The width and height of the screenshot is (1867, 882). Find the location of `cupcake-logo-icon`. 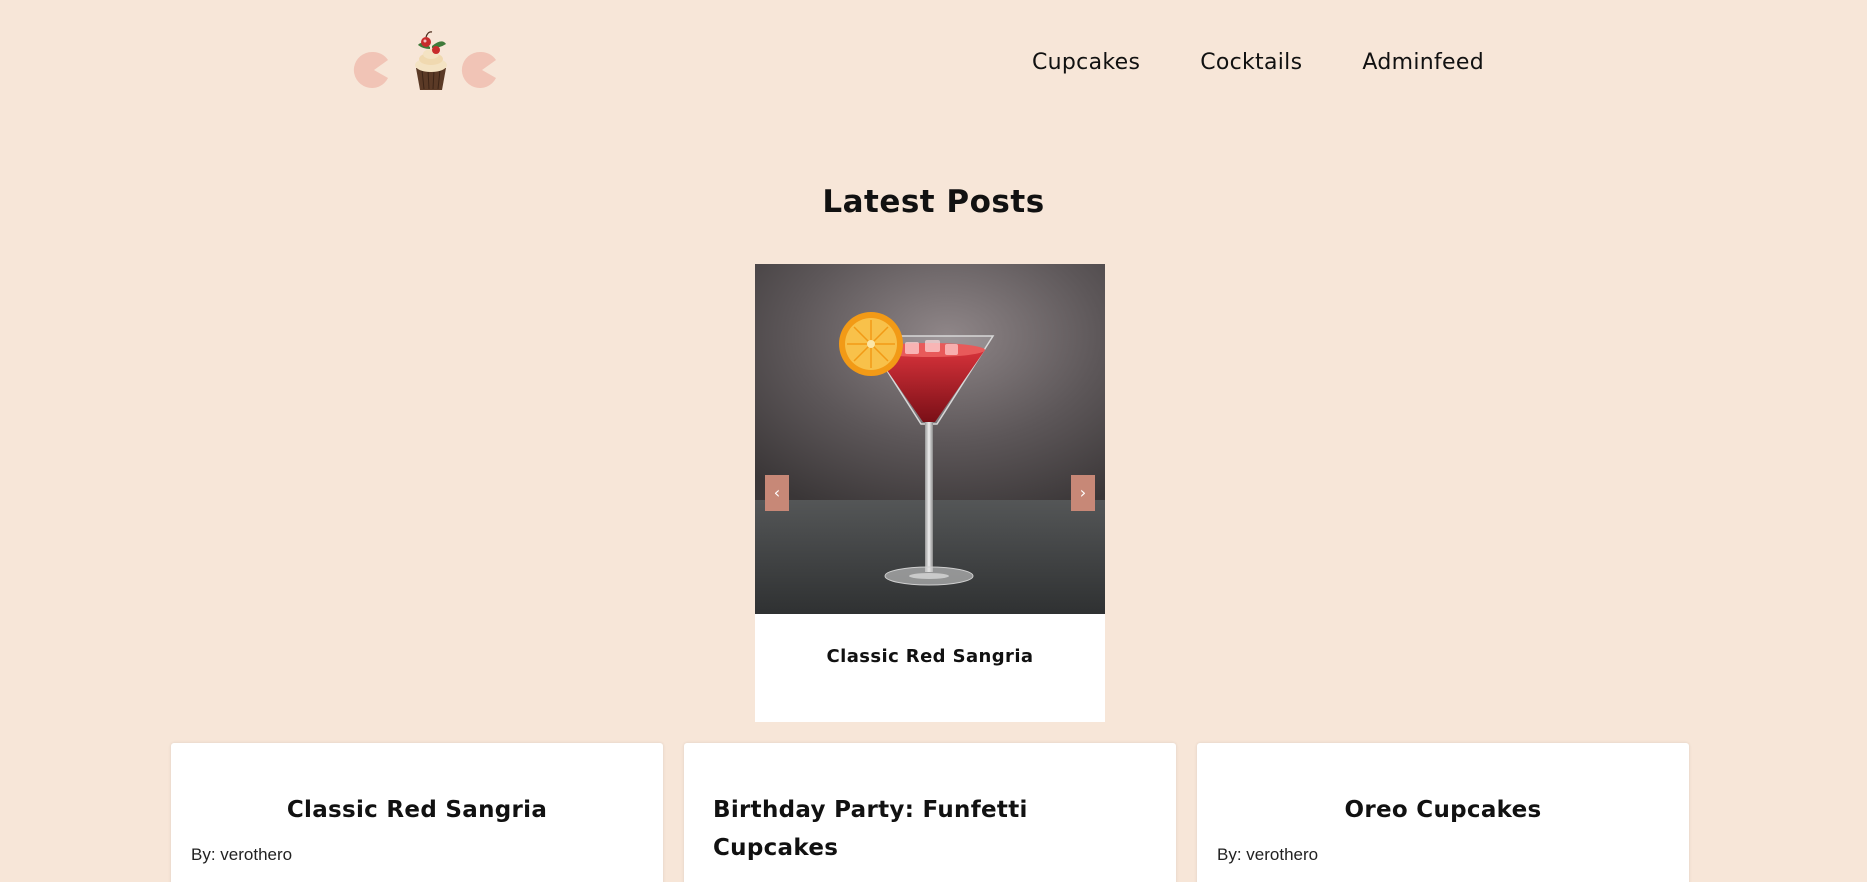

cupcake-logo-icon is located at coordinates (424, 60).